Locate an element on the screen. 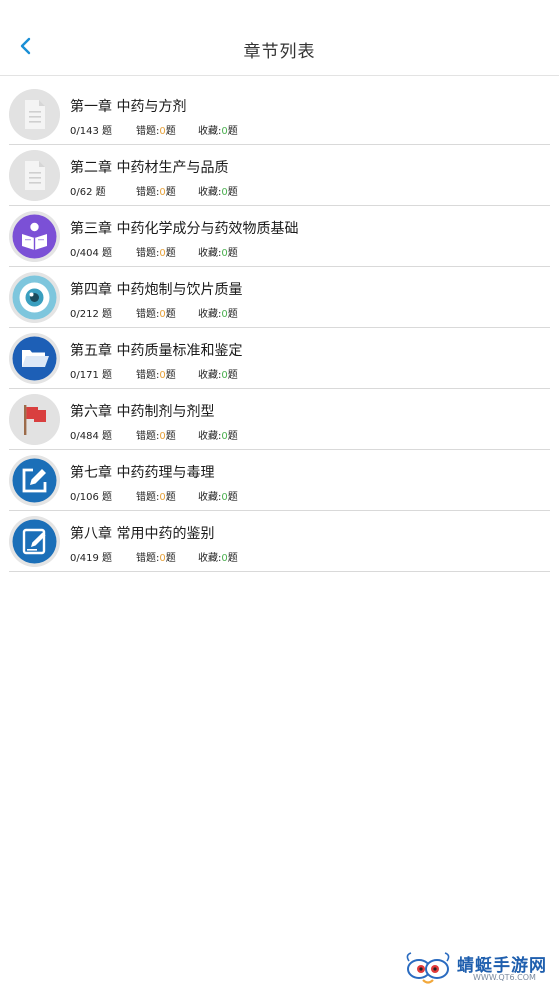 The height and width of the screenshot is (993, 559). progress-count: 0/212 题 is located at coordinates (91, 314).